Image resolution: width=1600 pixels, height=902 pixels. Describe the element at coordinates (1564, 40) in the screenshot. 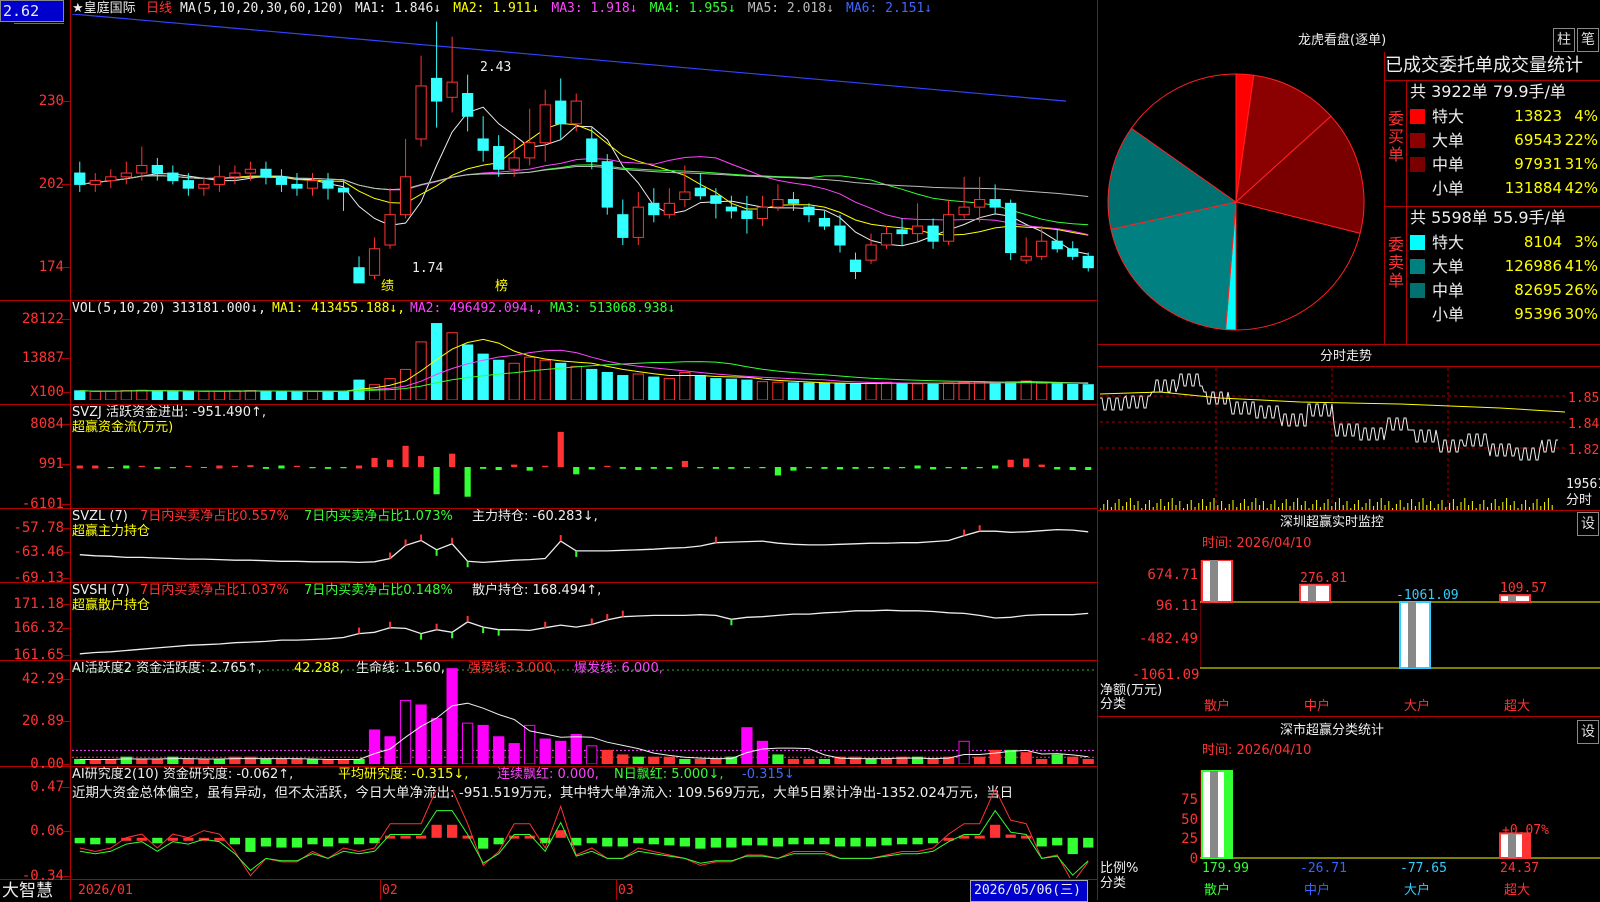

I see `tab-bar-button: 柱` at that location.